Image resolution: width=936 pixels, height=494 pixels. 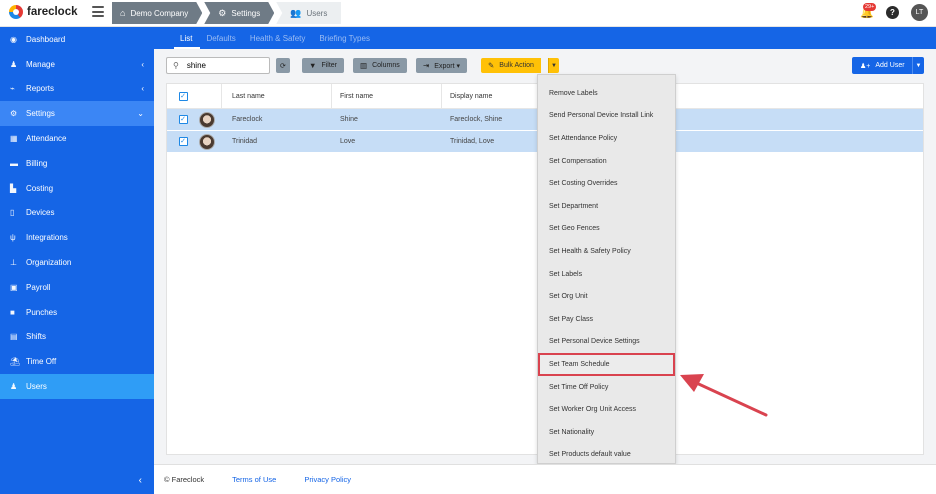 I want to click on add-user-button: ♟+ Add User ▼, so click(x=888, y=65).